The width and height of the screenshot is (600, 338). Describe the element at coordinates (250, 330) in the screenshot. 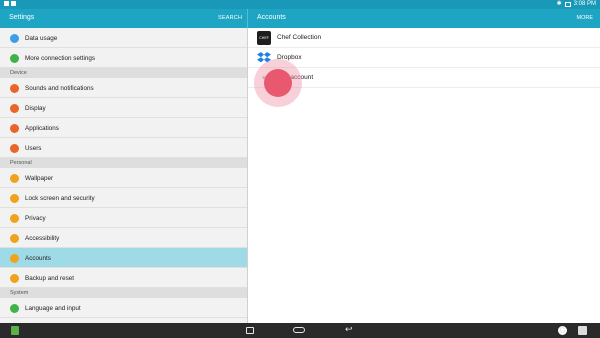

I see `recent-apps-icon` at that location.